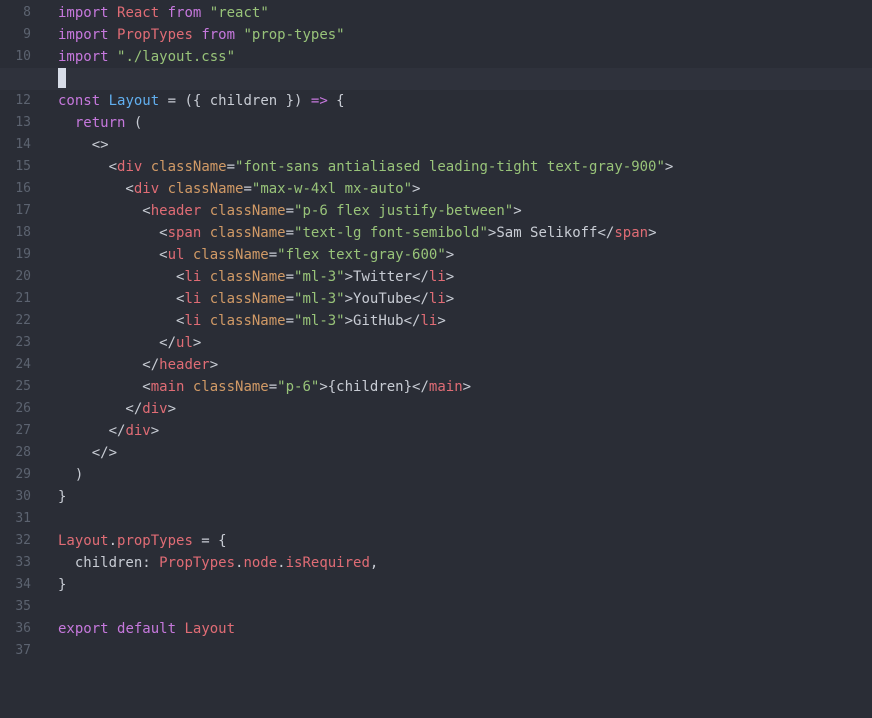 Image resolution: width=872 pixels, height=718 pixels. What do you see at coordinates (117, 343) in the screenshot?
I see `code-token: </` at bounding box center [117, 343].